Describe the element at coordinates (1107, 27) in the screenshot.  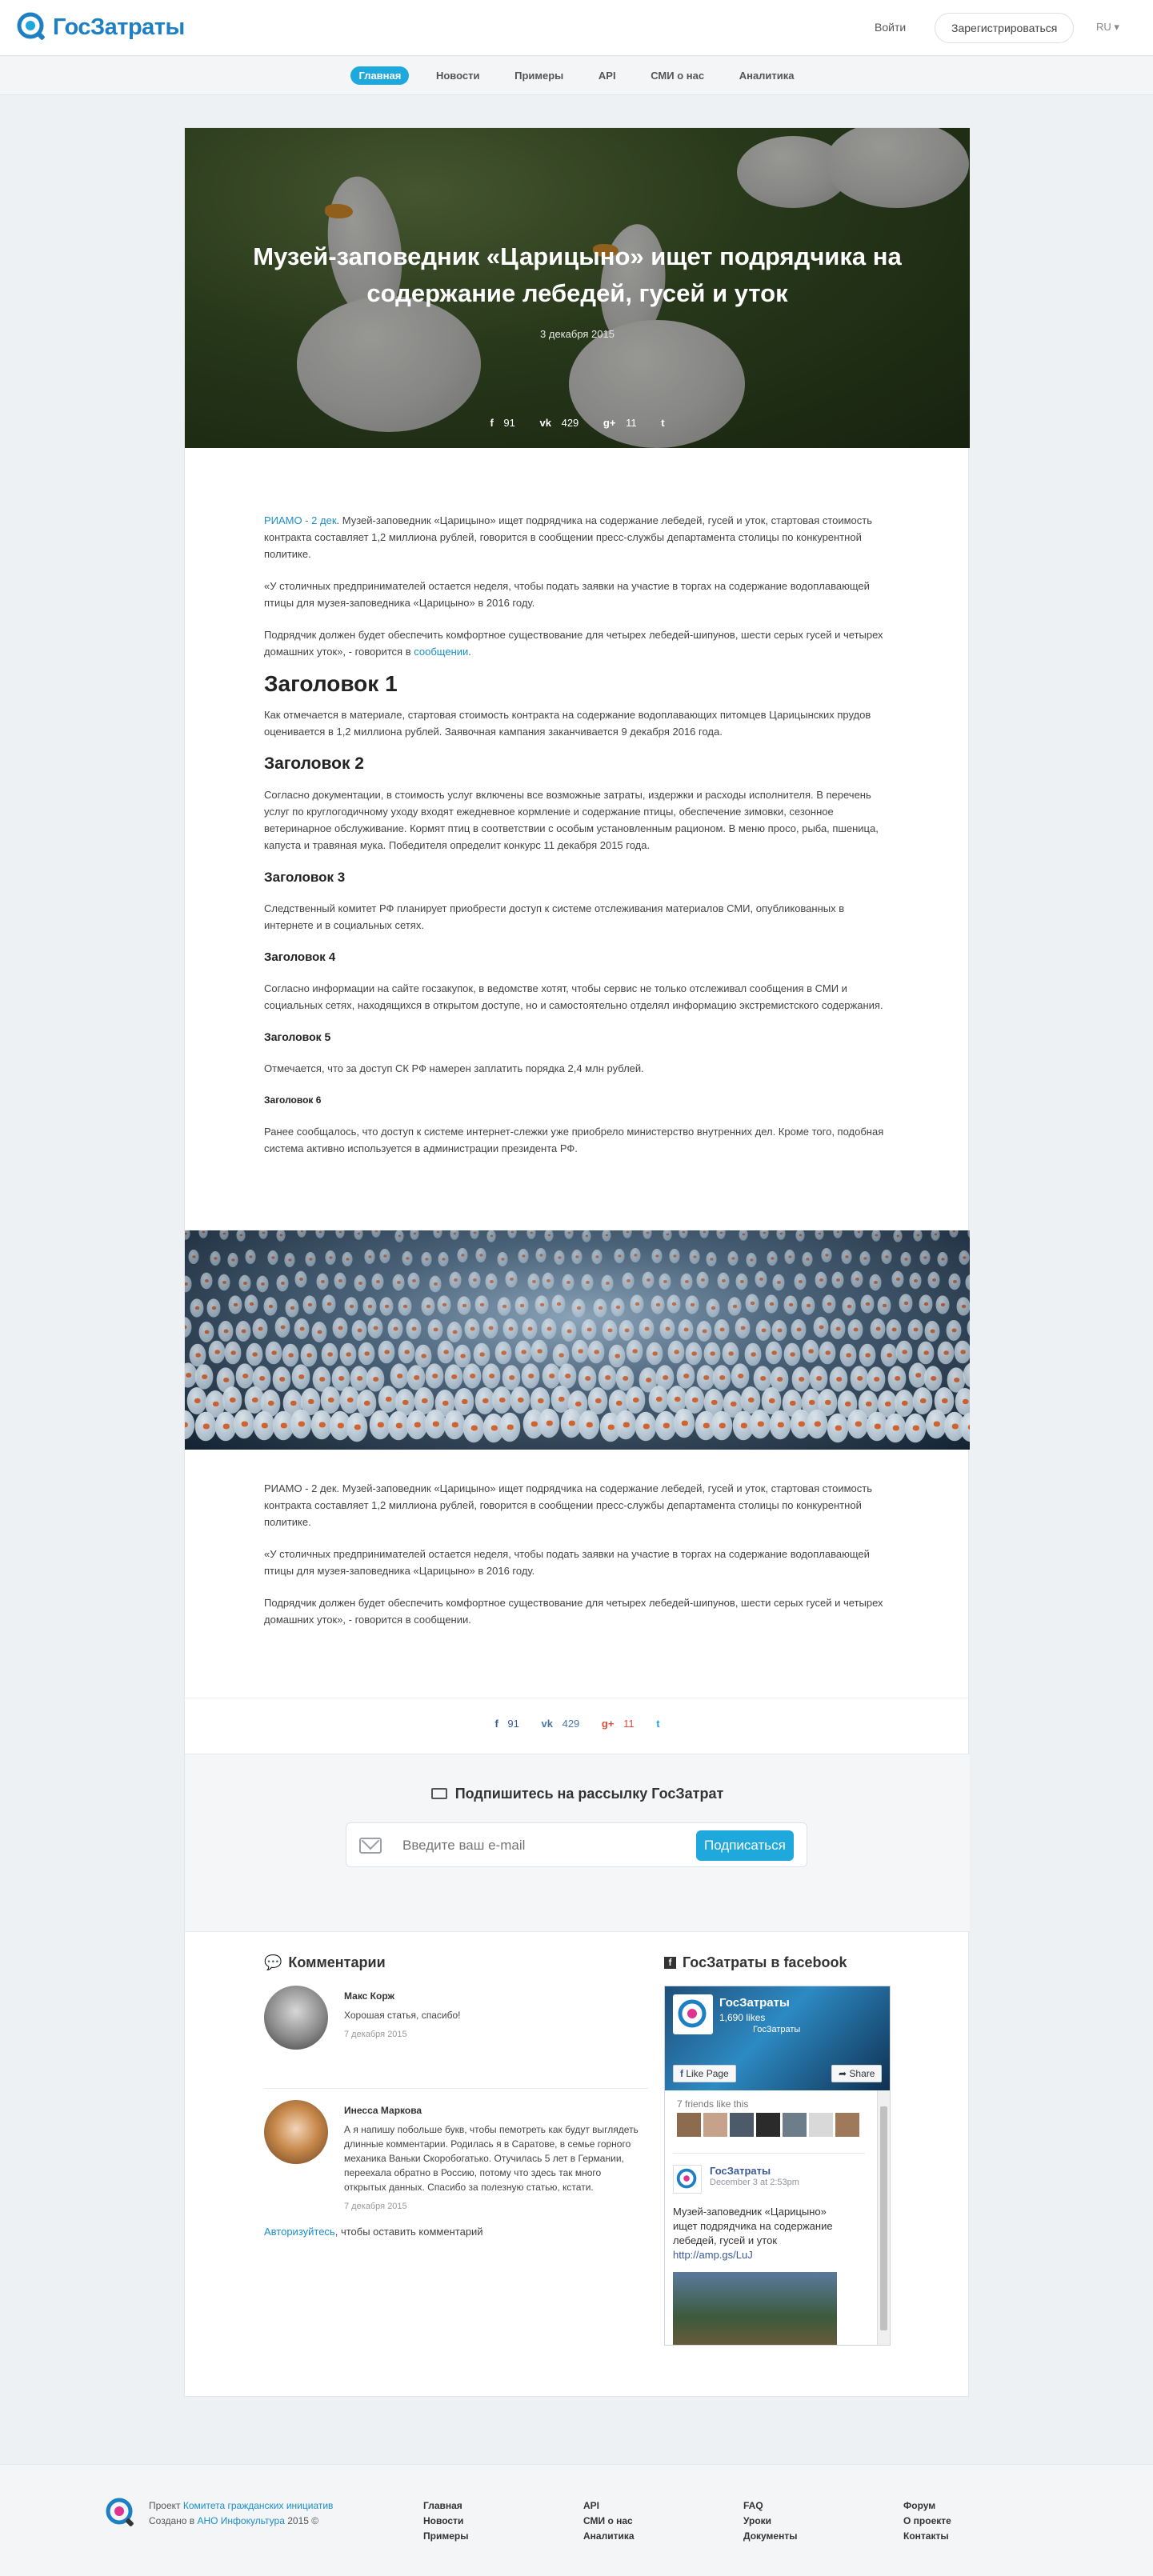
I see `language-select: RU ▾` at that location.